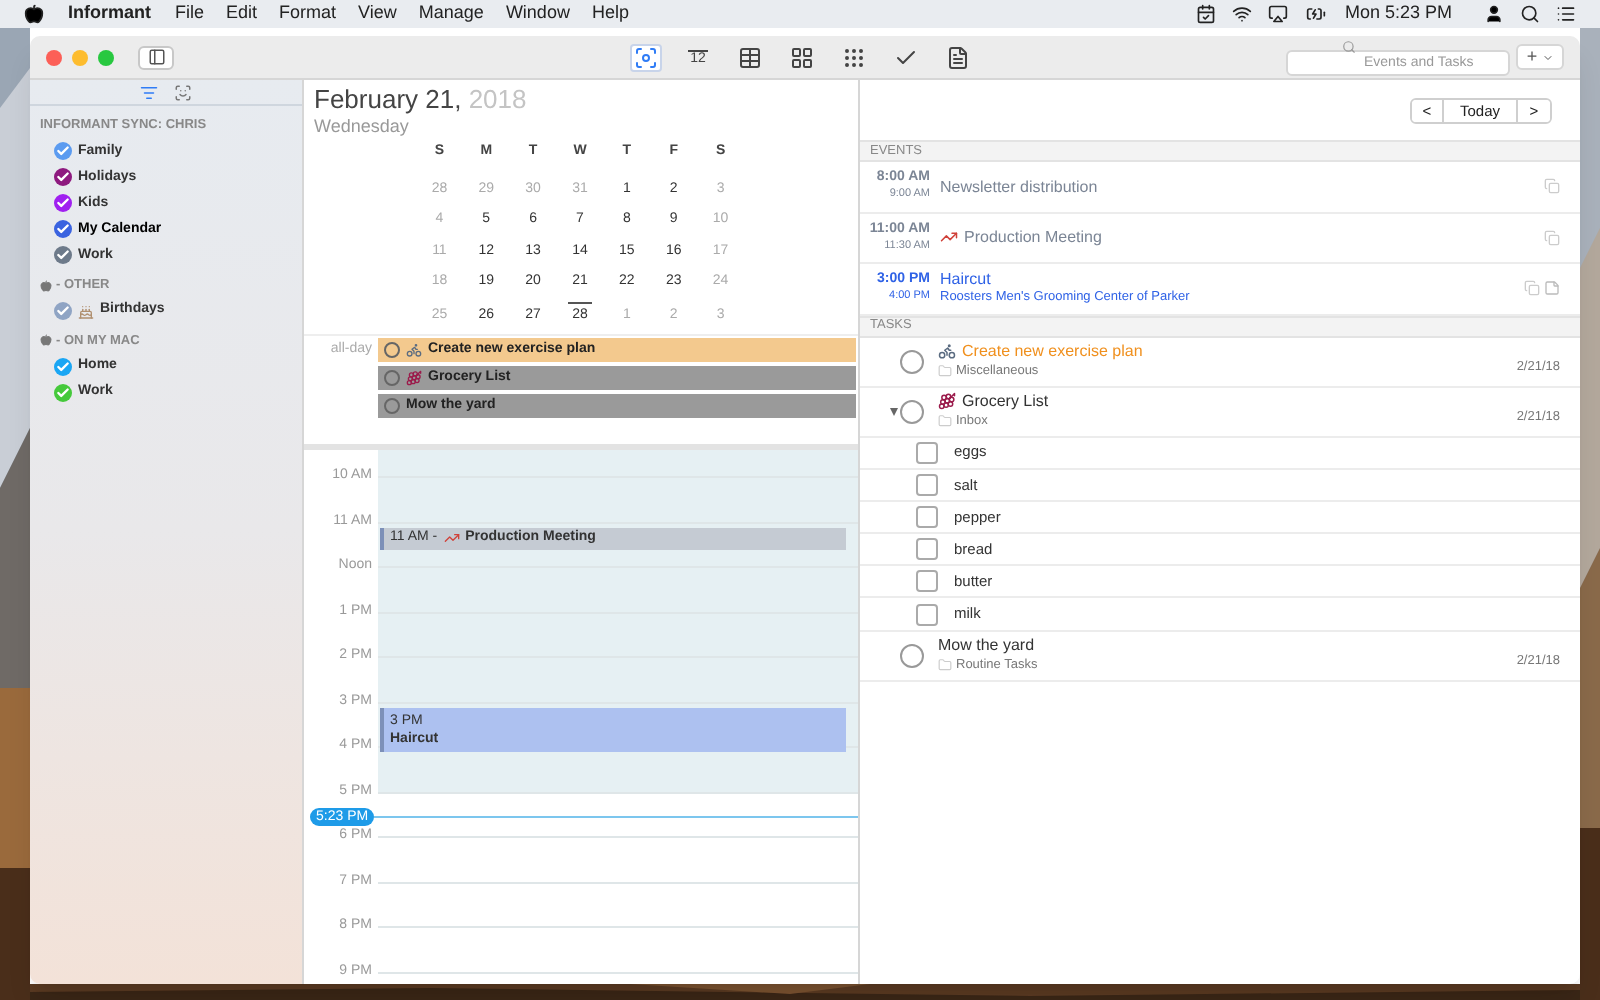 The image size is (1600, 1000). Describe the element at coordinates (958, 57) in the screenshot. I see `notes-icon` at that location.